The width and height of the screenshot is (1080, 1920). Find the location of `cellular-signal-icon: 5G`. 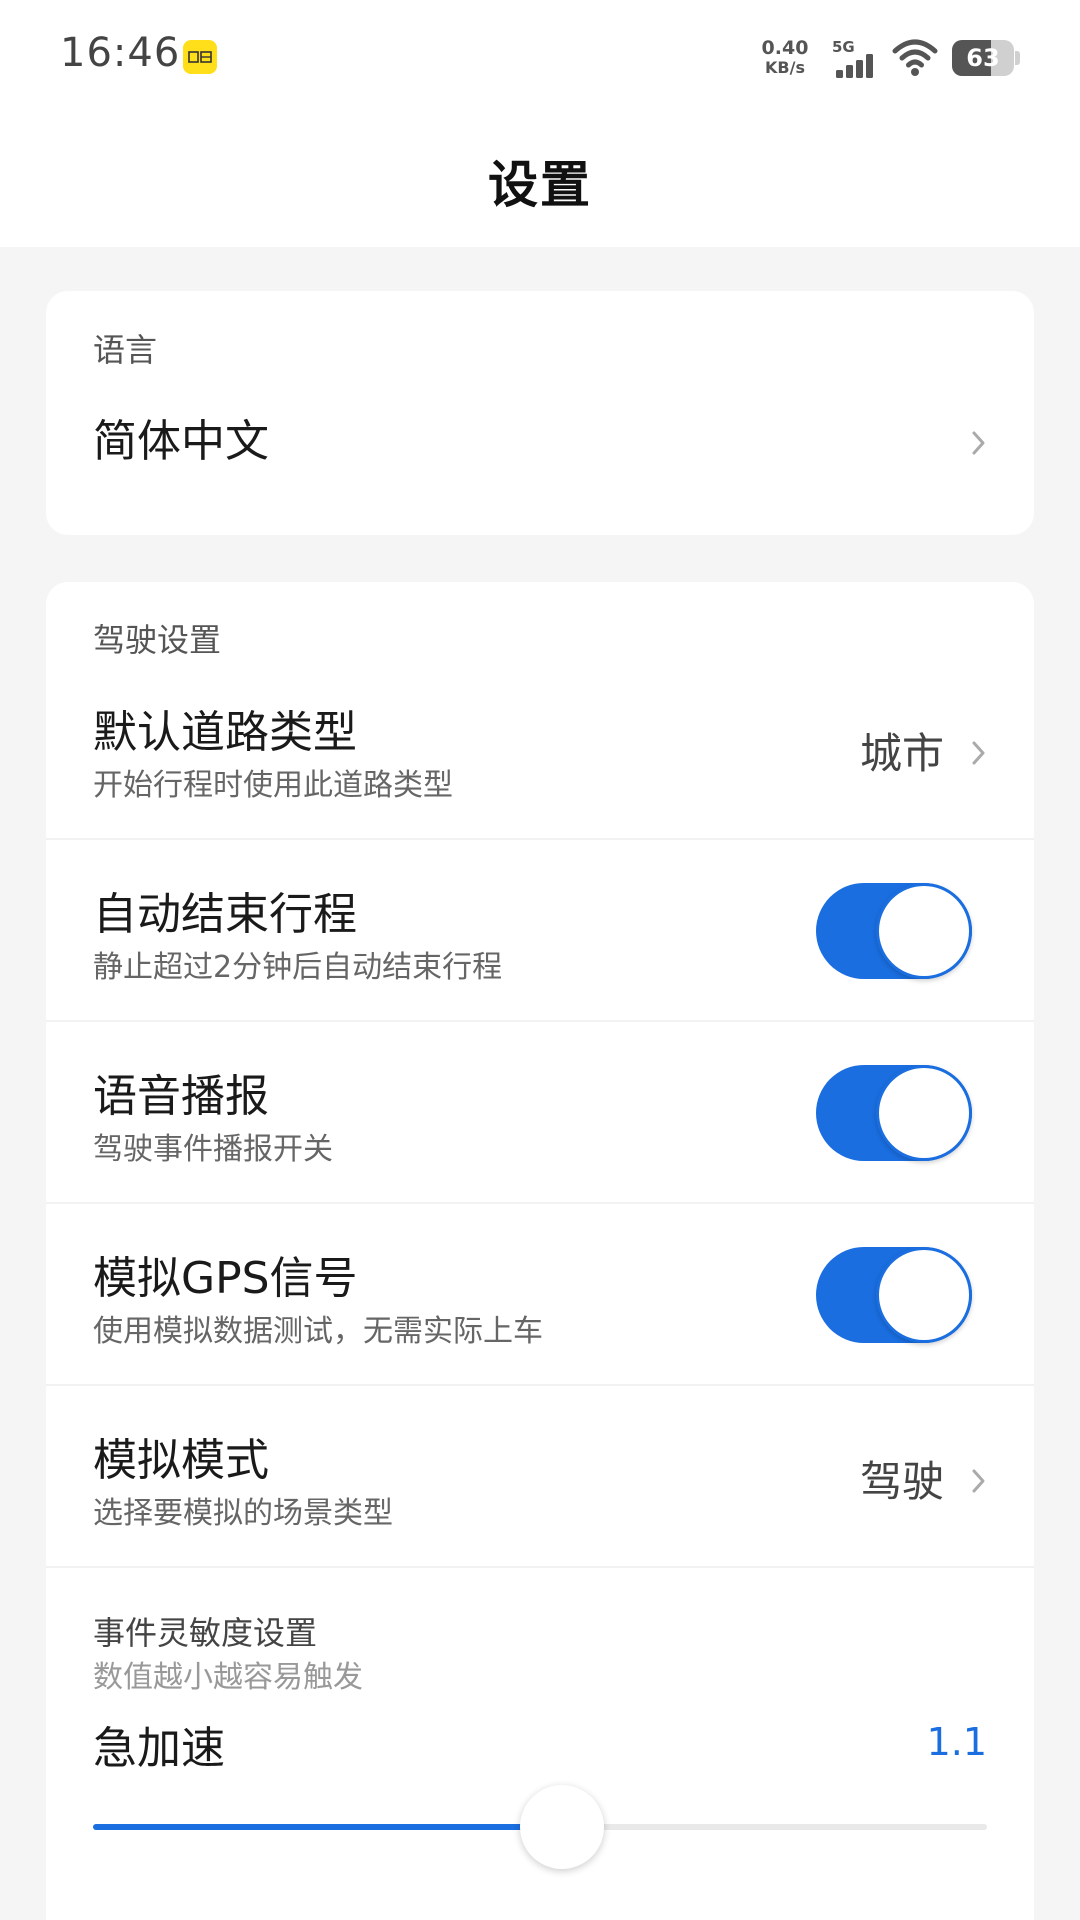

cellular-signal-icon: 5G is located at coordinates (855, 58).